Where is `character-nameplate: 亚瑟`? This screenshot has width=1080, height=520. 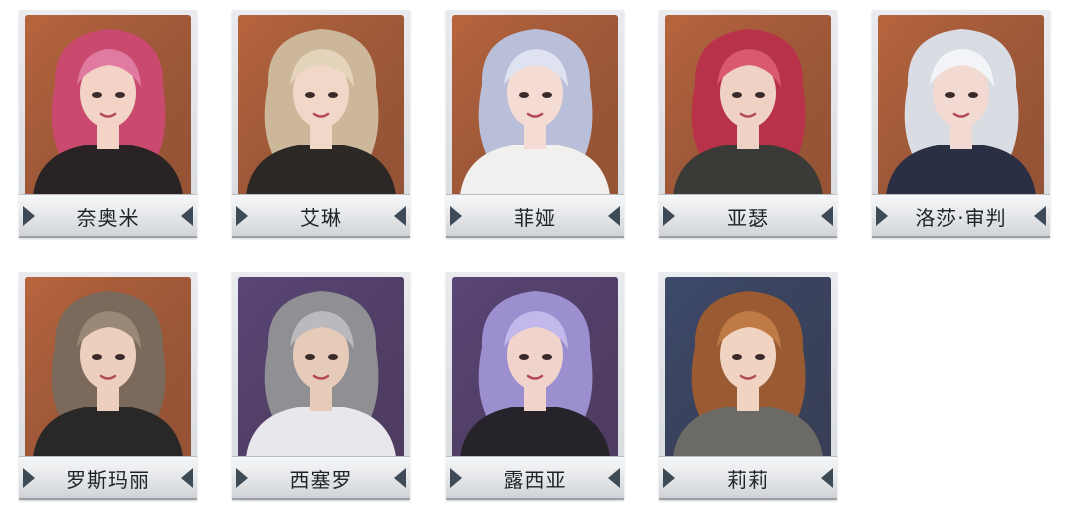
character-nameplate: 亚瑟 is located at coordinates (748, 215).